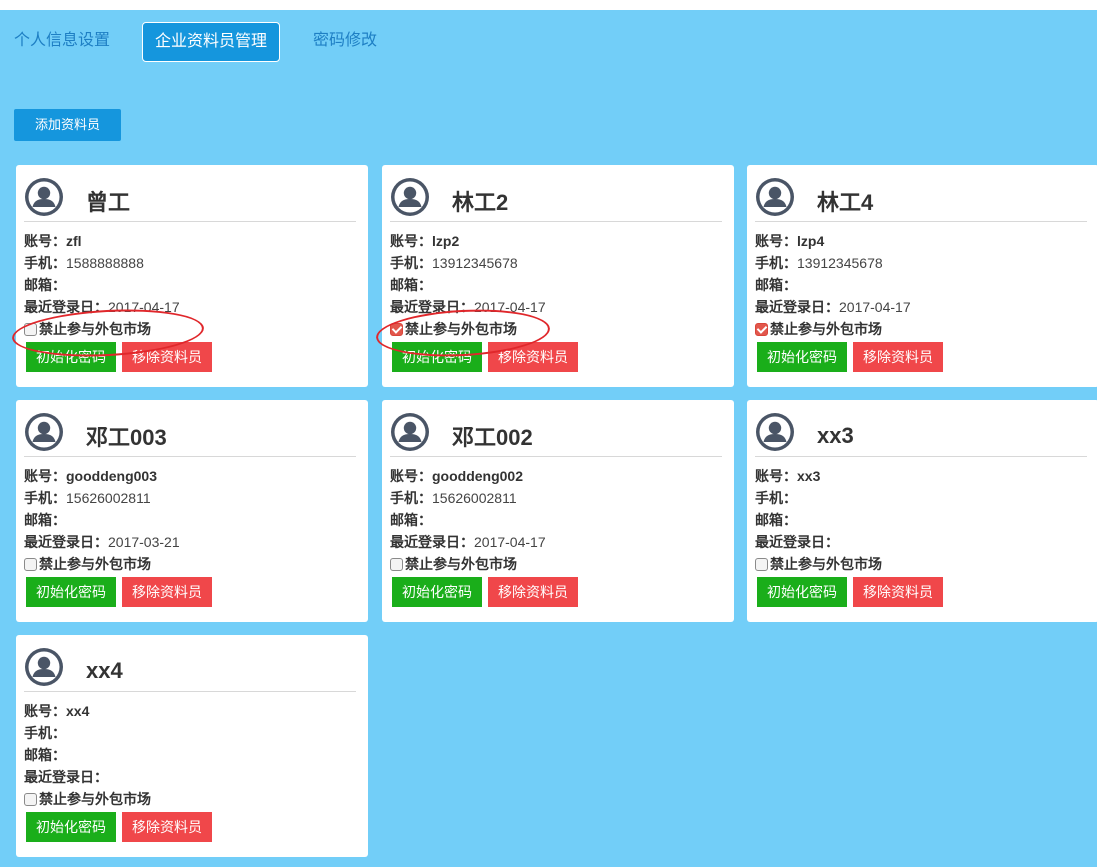  I want to click on staff-name: 林工4, so click(845, 202).